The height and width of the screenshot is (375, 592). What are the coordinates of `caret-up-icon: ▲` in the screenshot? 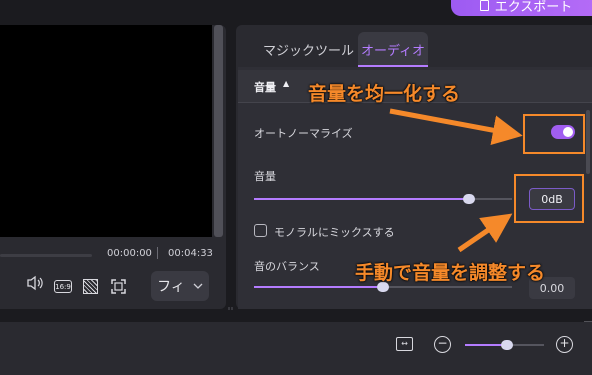 It's located at (286, 83).